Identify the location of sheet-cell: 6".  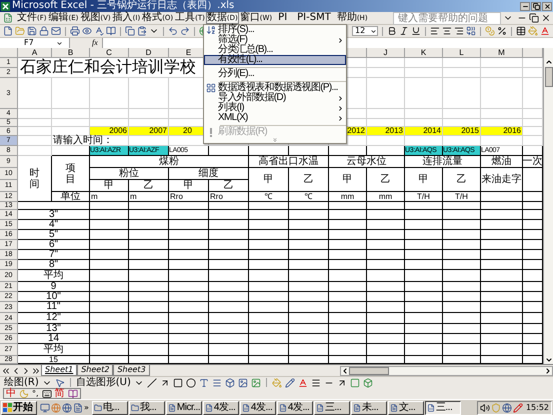
(54, 245).